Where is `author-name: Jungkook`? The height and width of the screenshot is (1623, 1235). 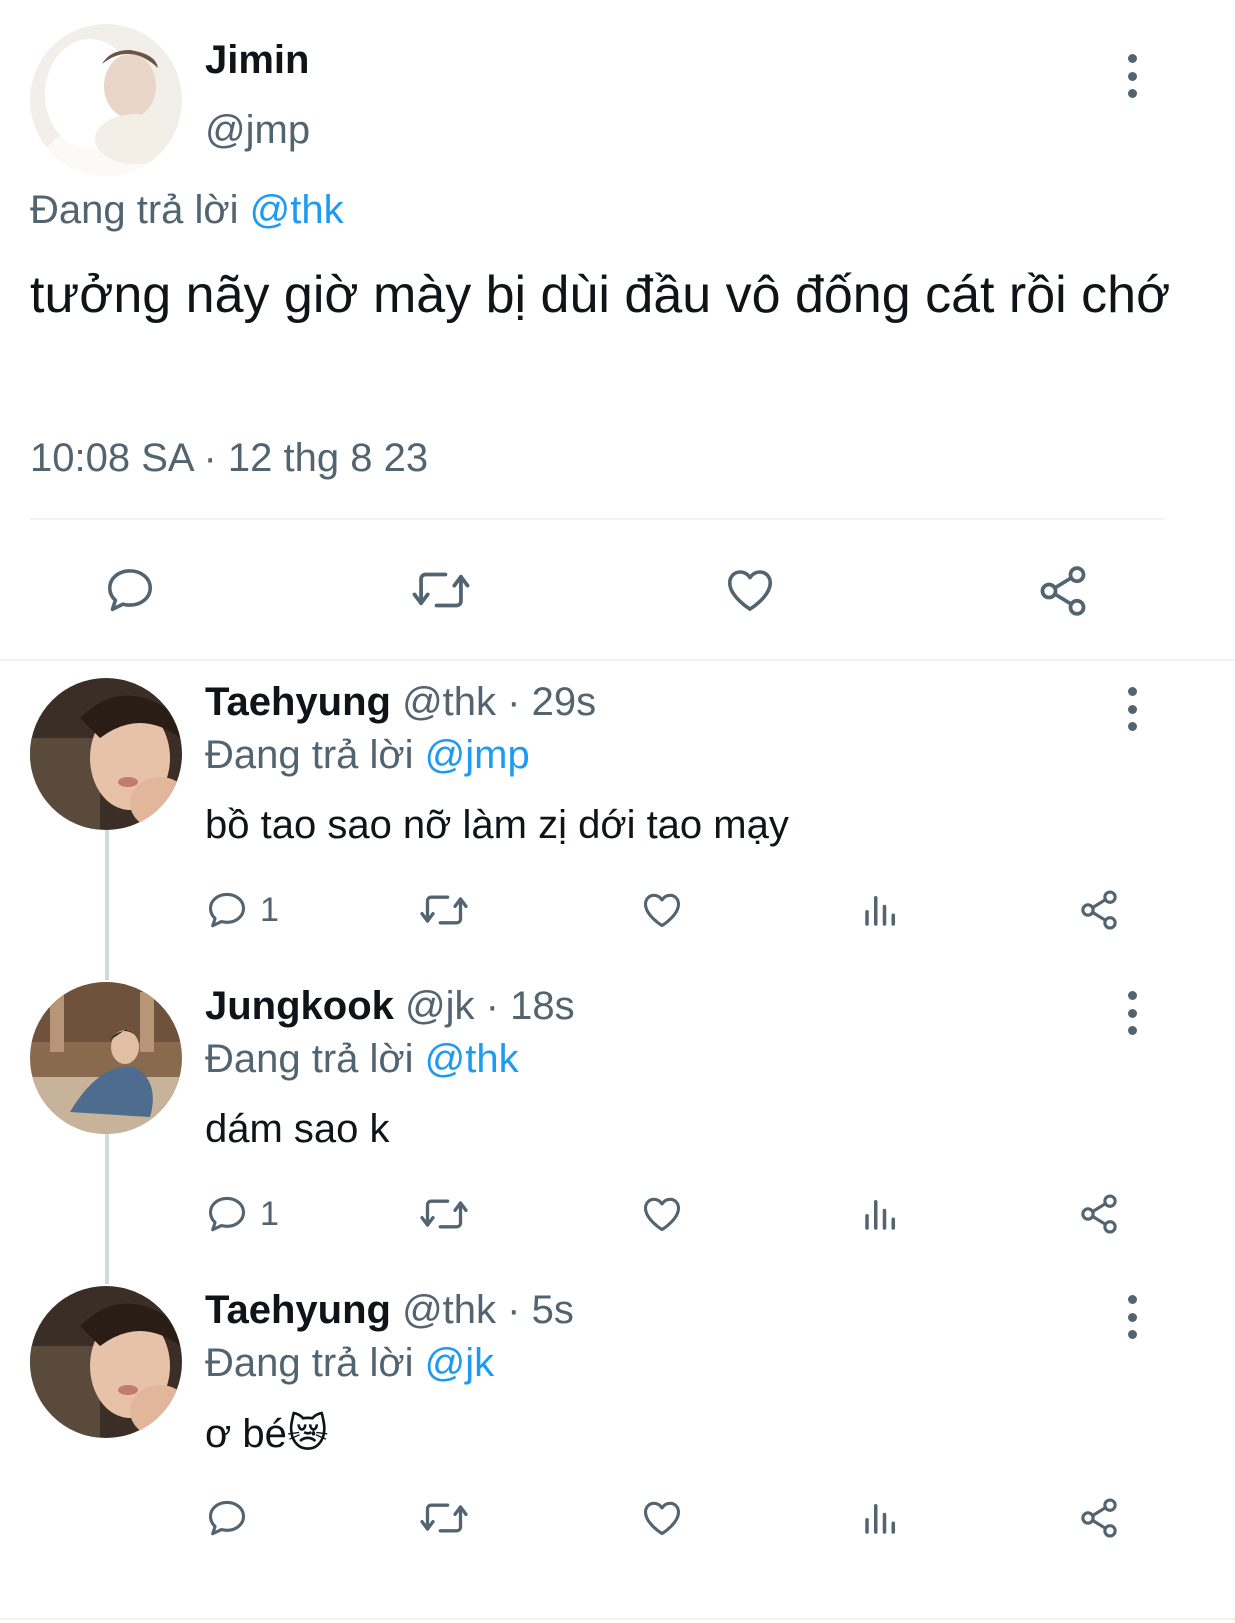
author-name: Jungkook is located at coordinates (299, 1006).